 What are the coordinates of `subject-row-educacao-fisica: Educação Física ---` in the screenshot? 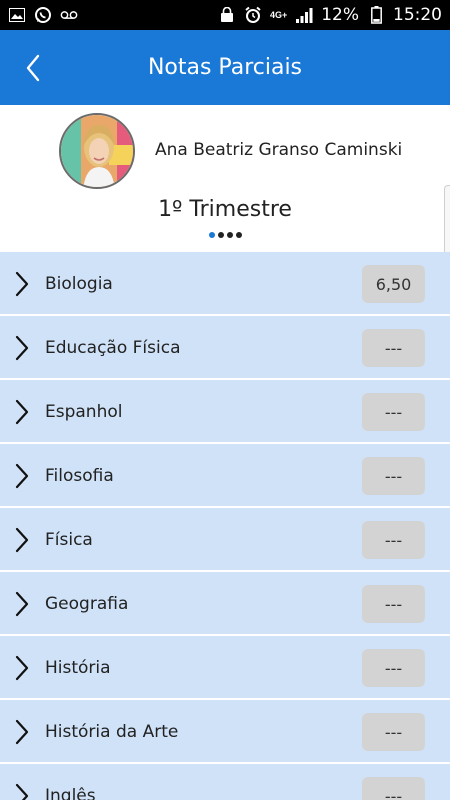 It's located at (225, 348).